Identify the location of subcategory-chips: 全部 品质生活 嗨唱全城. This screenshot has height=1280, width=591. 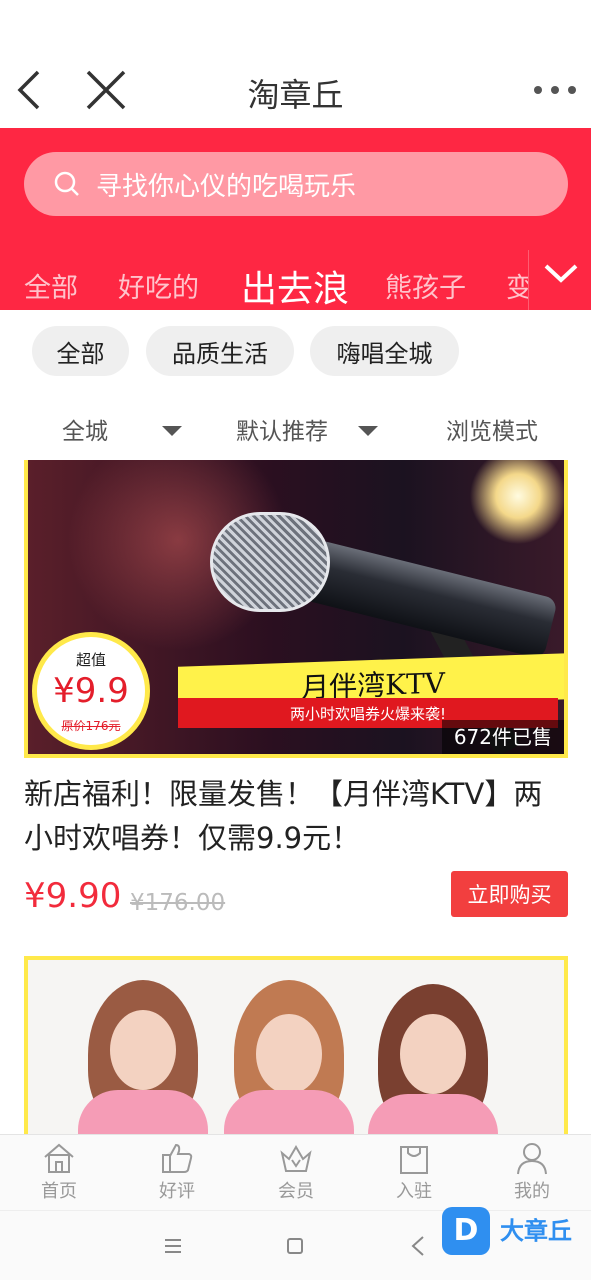
(295, 351).